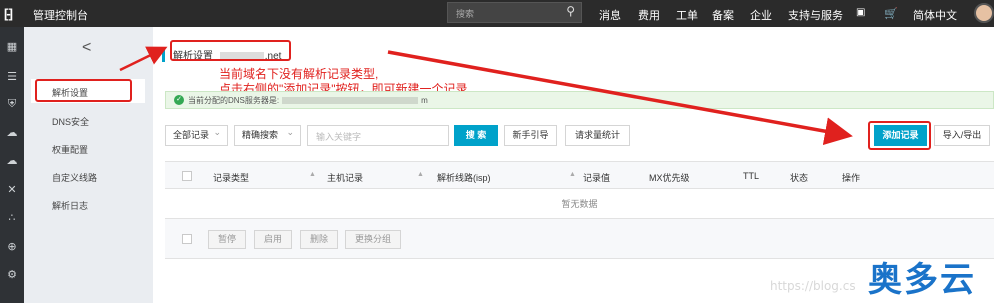  Describe the element at coordinates (813, 286) in the screenshot. I see `watermark-text: https://blog.cs` at that location.